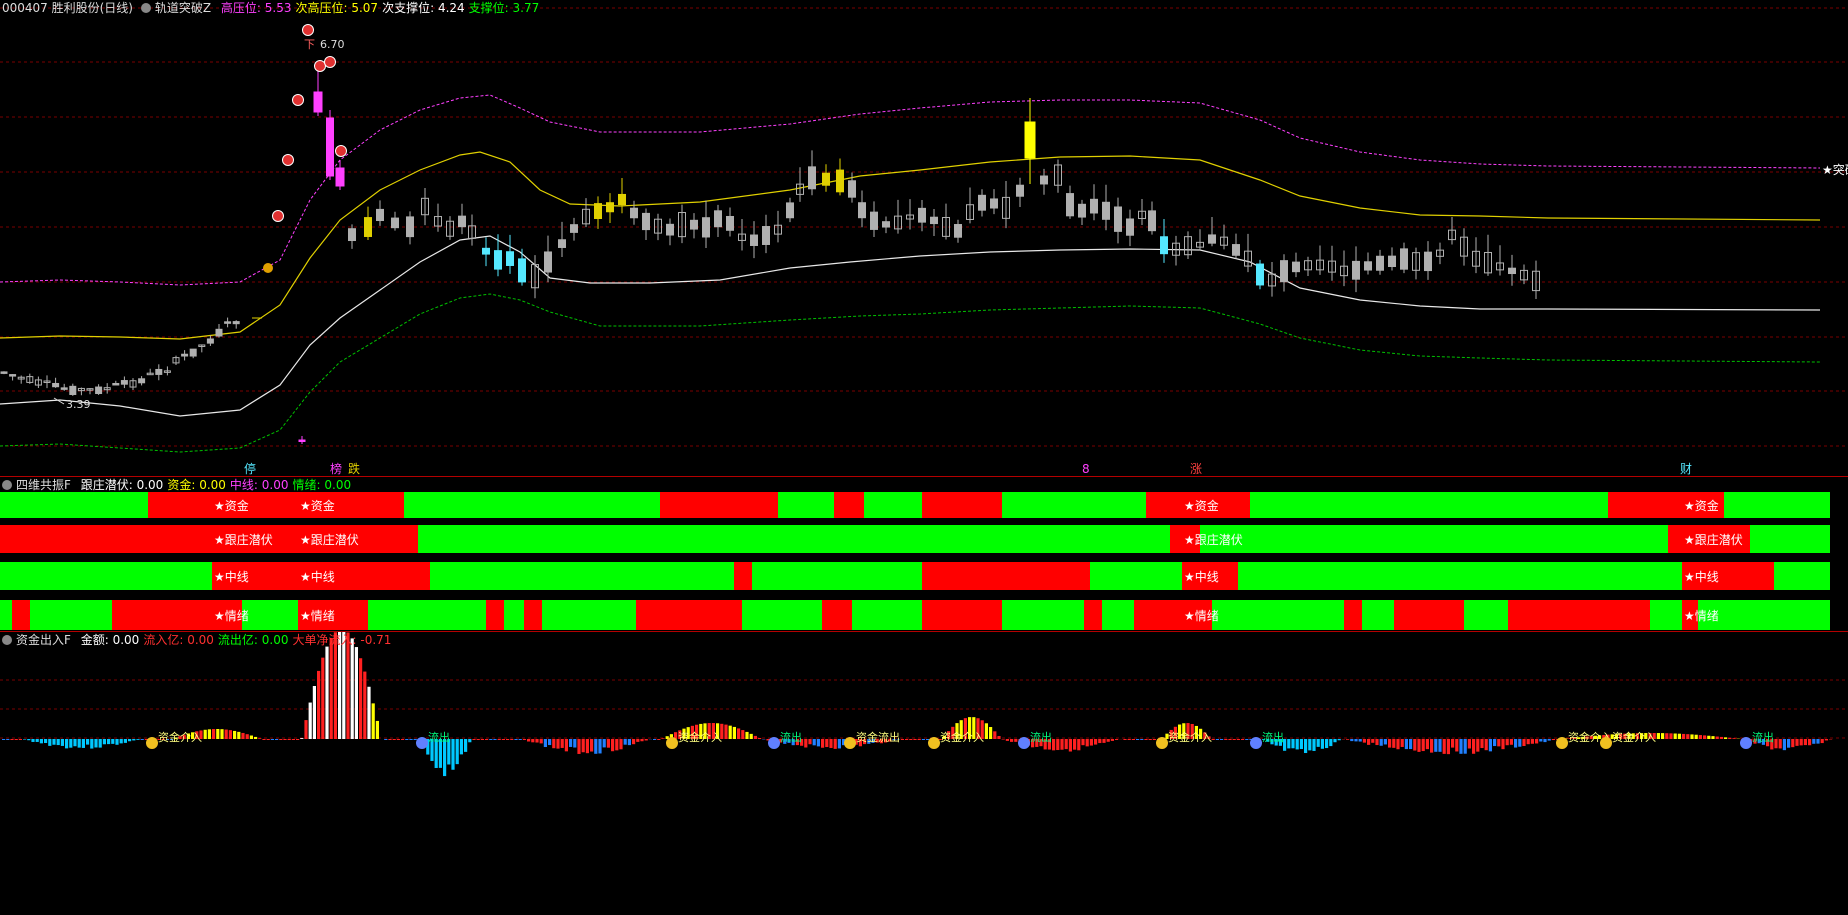 Image resolution: width=1848 pixels, height=915 pixels. What do you see at coordinates (336, 485) in the screenshot?
I see `readout-value-3: 0.00` at bounding box center [336, 485].